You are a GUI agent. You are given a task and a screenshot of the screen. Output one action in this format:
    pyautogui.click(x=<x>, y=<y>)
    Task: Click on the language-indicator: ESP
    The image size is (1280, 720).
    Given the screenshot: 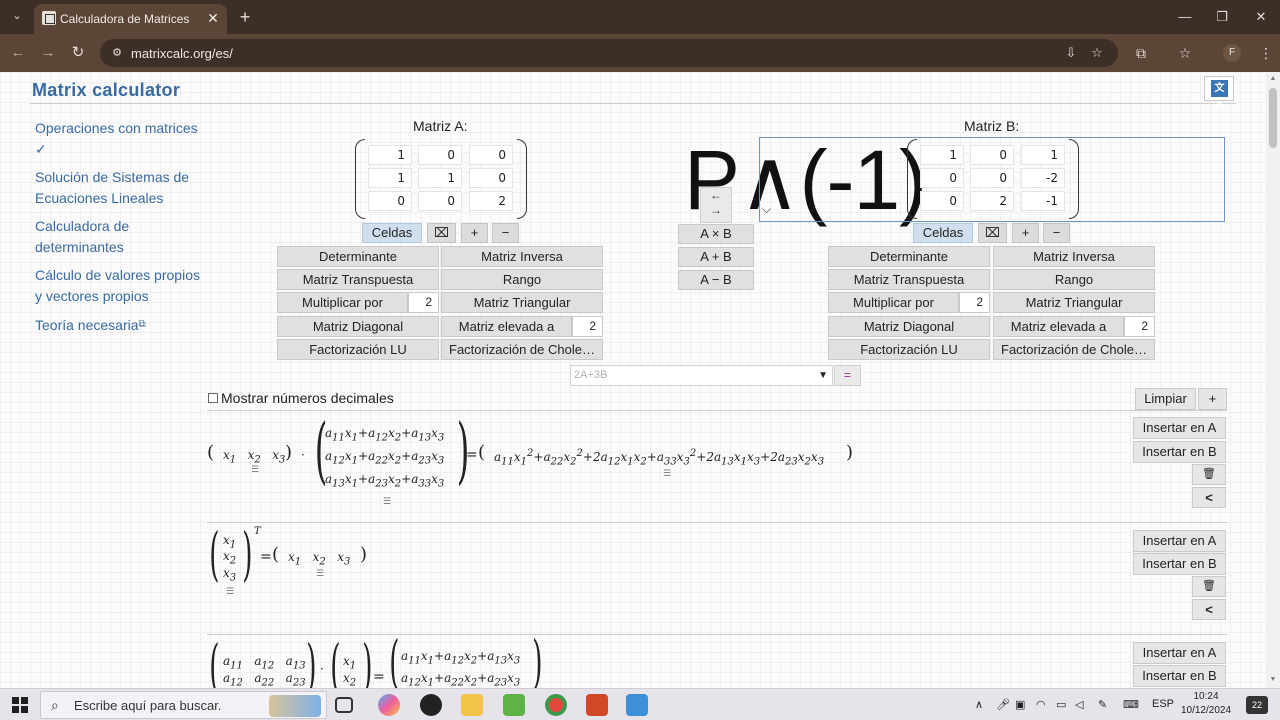 What is the action you would take?
    pyautogui.click(x=1163, y=704)
    